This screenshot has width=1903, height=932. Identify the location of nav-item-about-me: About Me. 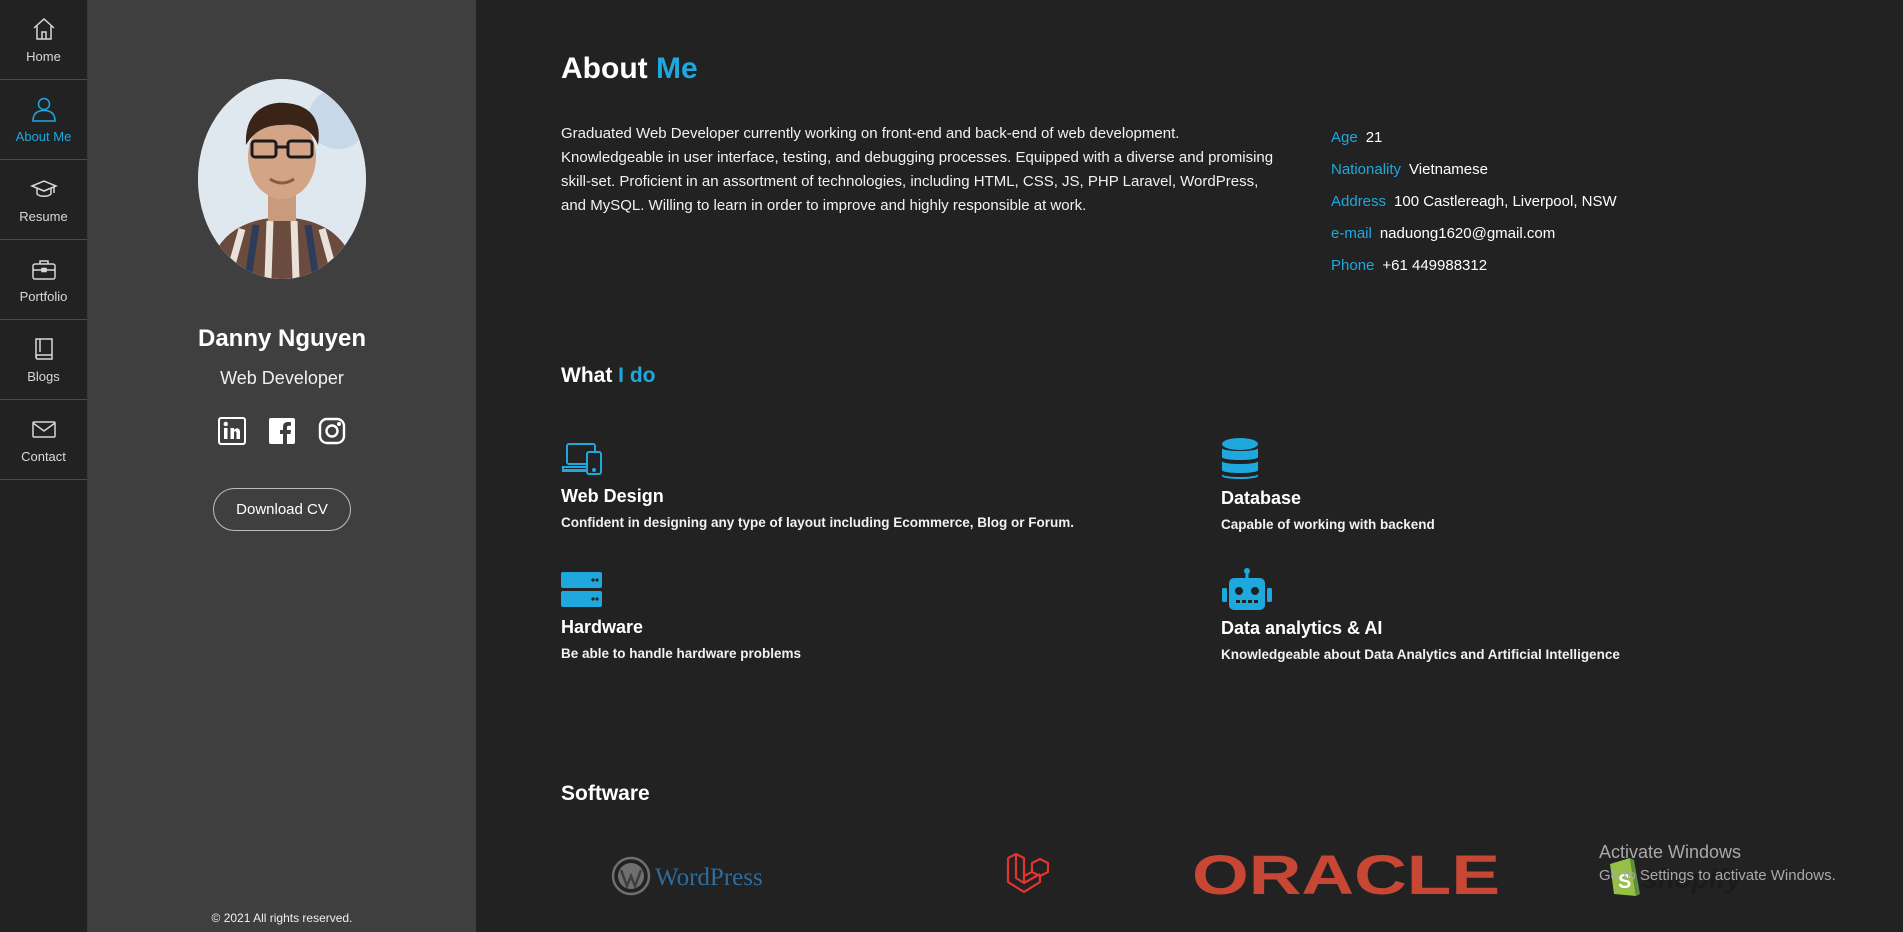
(43, 120).